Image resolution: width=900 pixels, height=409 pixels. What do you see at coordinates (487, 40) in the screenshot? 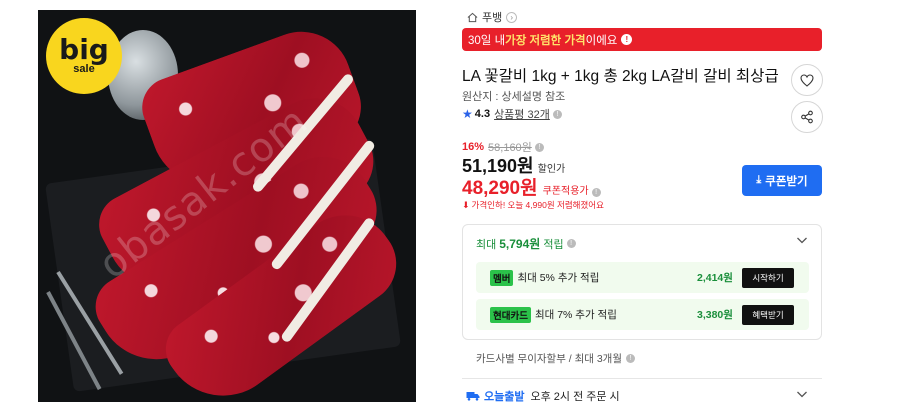
I see `lowest-prefix: 30일 내` at bounding box center [487, 40].